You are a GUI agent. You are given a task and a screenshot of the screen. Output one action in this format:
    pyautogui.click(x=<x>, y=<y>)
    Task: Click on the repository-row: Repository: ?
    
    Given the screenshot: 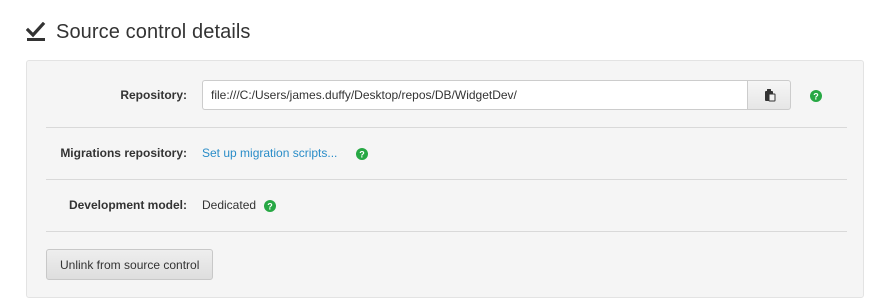 What is the action you would take?
    pyautogui.click(x=446, y=95)
    